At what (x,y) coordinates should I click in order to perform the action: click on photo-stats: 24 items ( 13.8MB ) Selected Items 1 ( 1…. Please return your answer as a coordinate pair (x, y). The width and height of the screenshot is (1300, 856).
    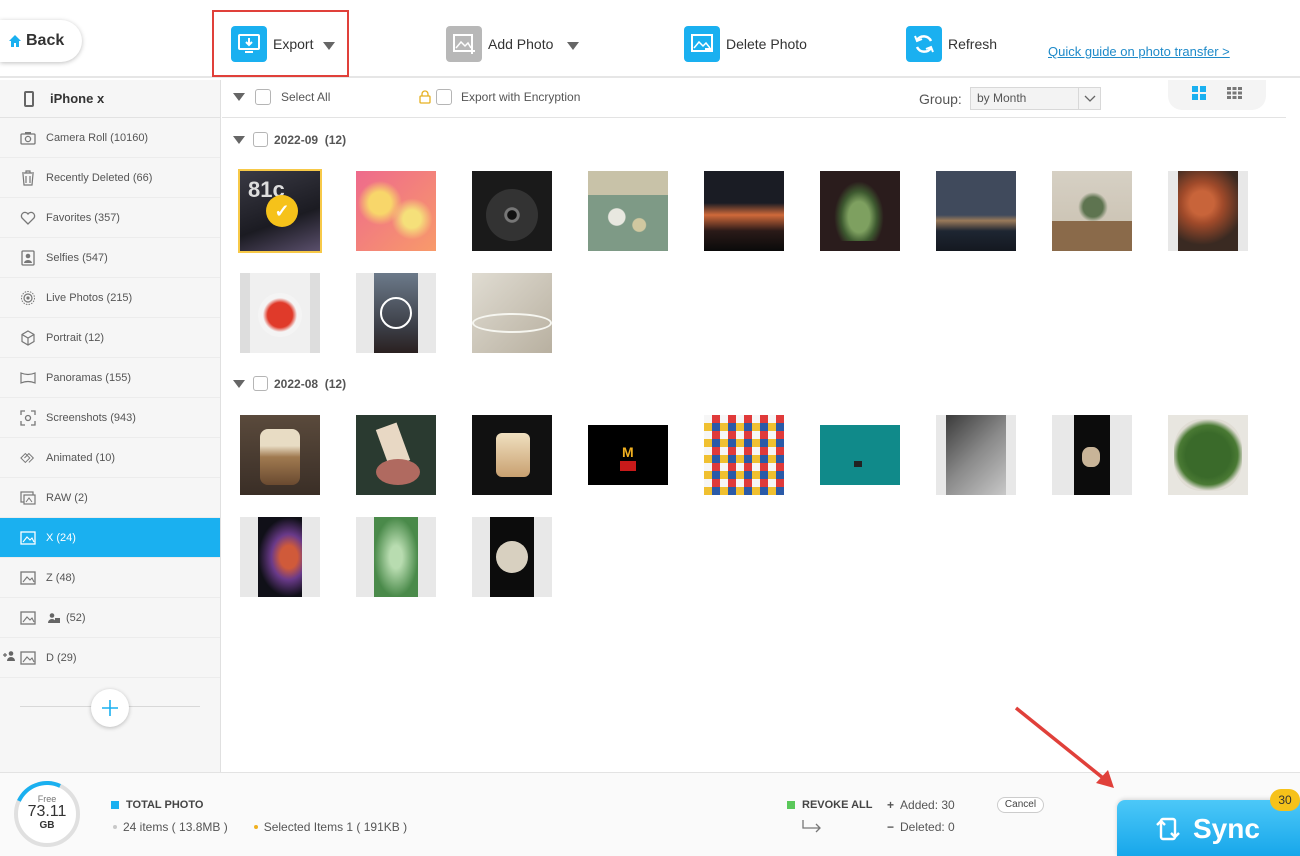
    Looking at the image, I should click on (260, 827).